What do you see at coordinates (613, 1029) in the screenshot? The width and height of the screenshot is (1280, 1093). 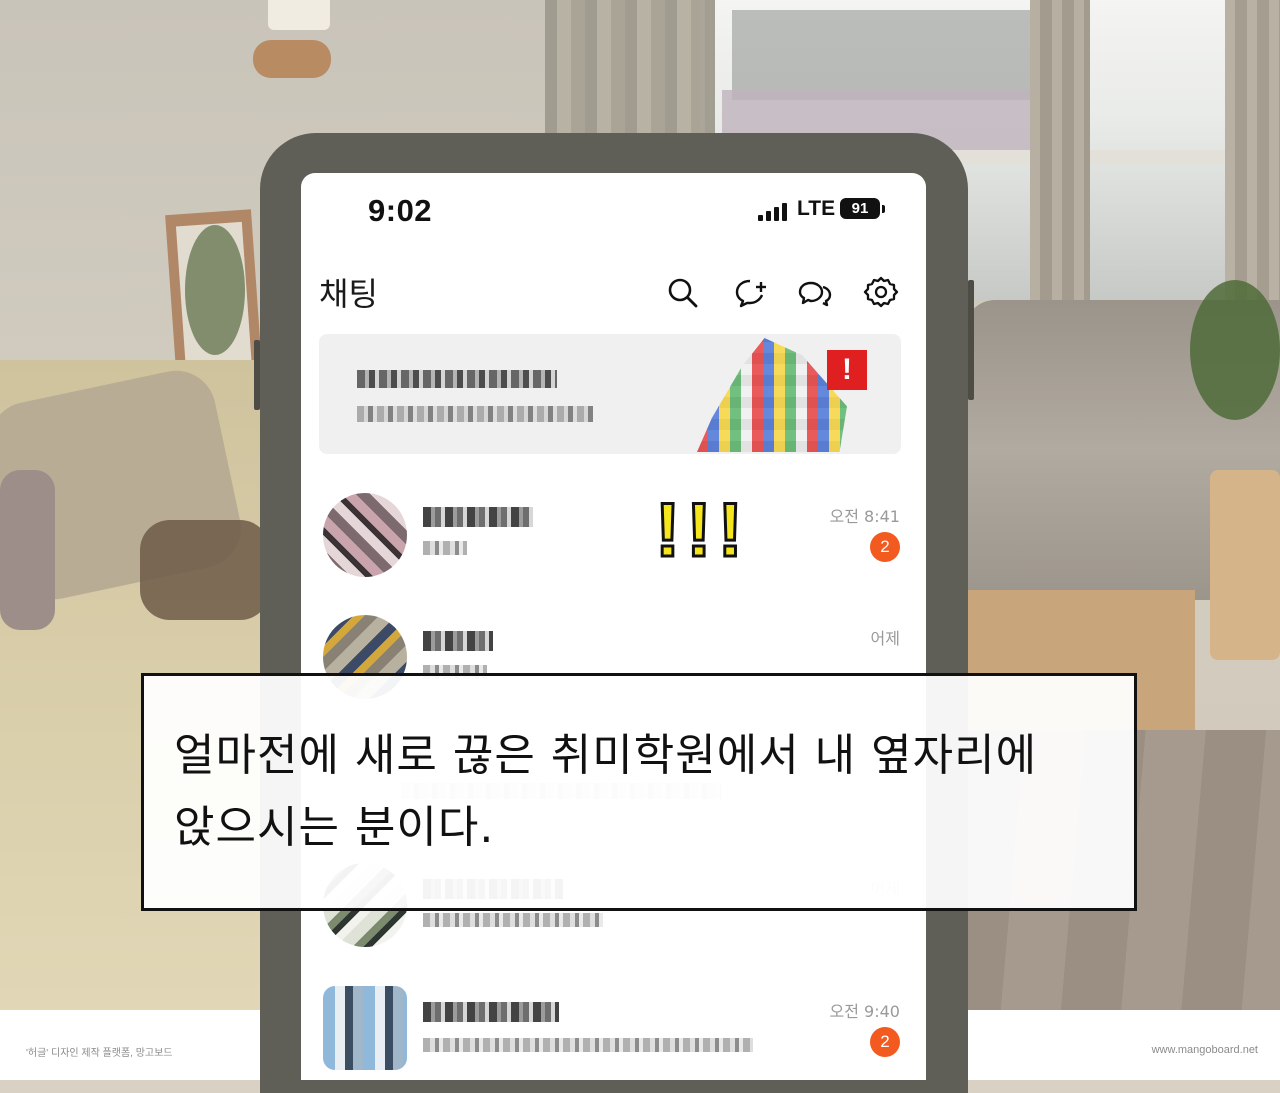 I see `chat-list-item: 오전 9:40 2` at bounding box center [613, 1029].